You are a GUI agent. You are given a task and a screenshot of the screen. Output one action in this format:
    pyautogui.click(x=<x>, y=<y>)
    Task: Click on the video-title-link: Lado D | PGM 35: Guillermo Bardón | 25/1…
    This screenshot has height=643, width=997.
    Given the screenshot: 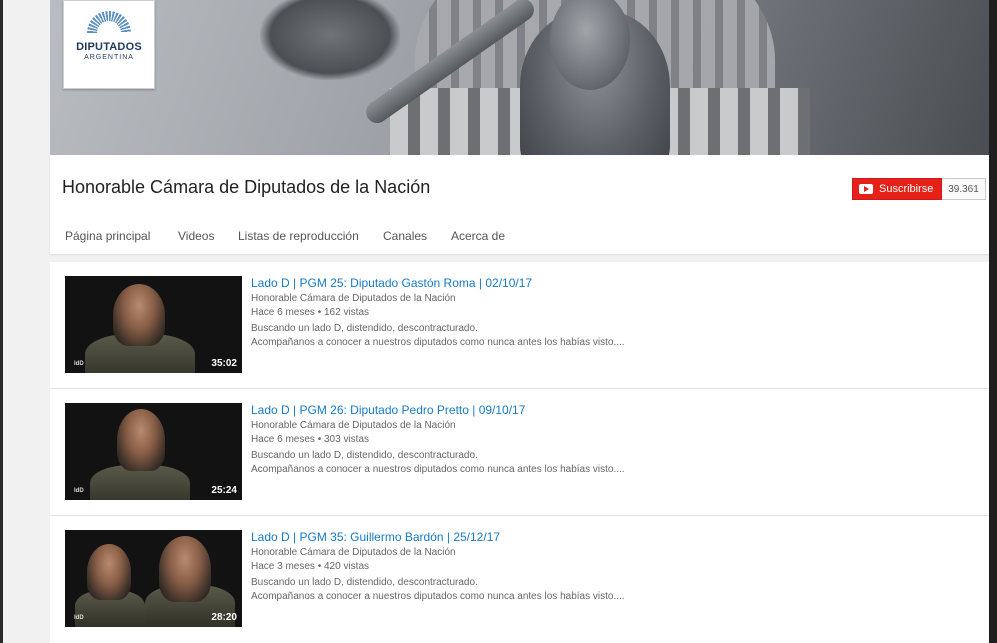 What is the action you would take?
    pyautogui.click(x=375, y=537)
    